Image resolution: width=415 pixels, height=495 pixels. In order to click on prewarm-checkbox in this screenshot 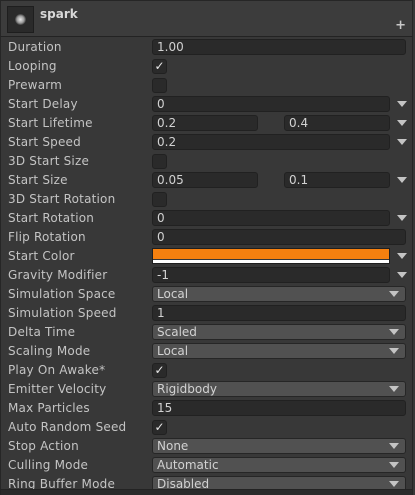, I will do `click(159, 85)`.